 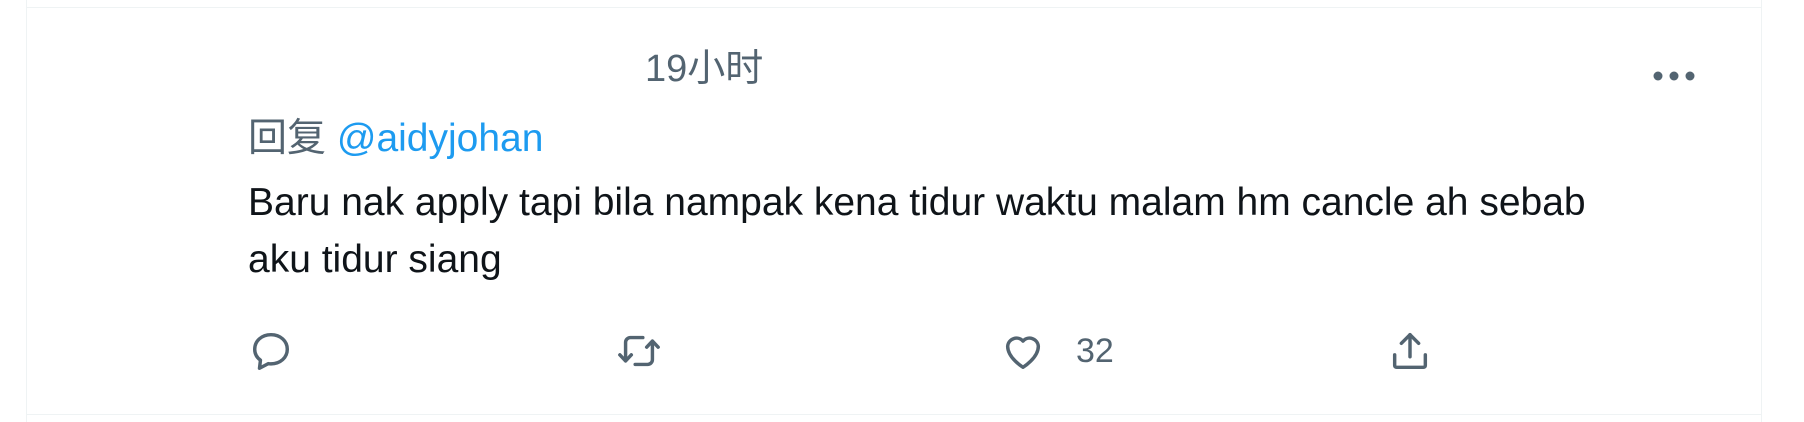 I want to click on like-icon, so click(x=1023, y=353).